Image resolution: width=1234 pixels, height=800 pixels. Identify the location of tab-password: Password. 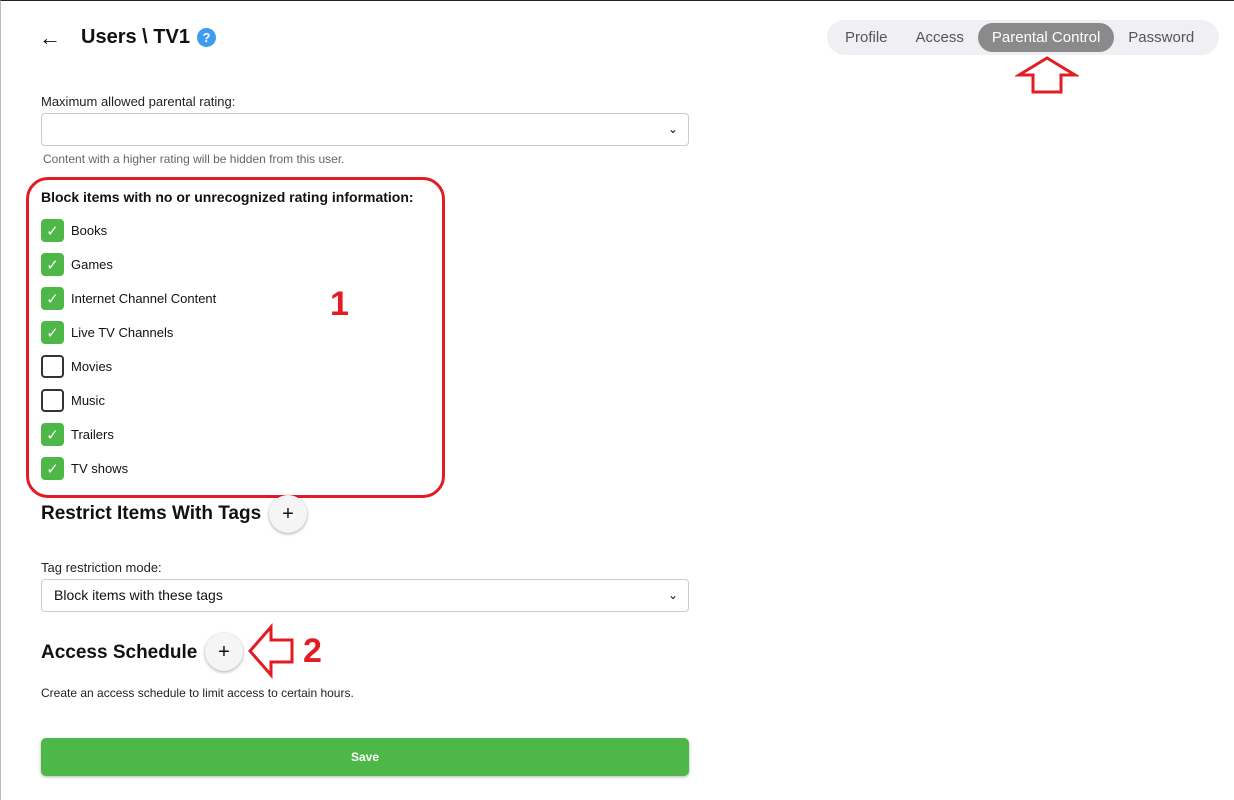
(1161, 37).